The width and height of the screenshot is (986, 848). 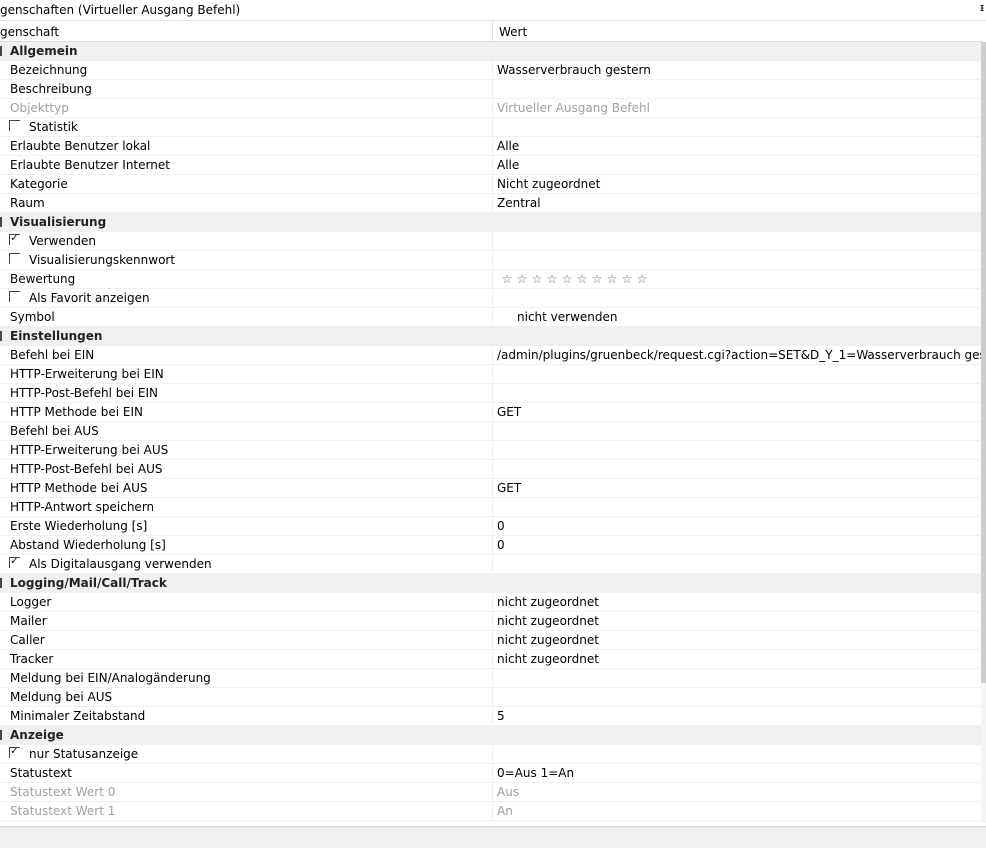 What do you see at coordinates (490, 241) in the screenshot?
I see `property-row: ✓ Verwenden` at bounding box center [490, 241].